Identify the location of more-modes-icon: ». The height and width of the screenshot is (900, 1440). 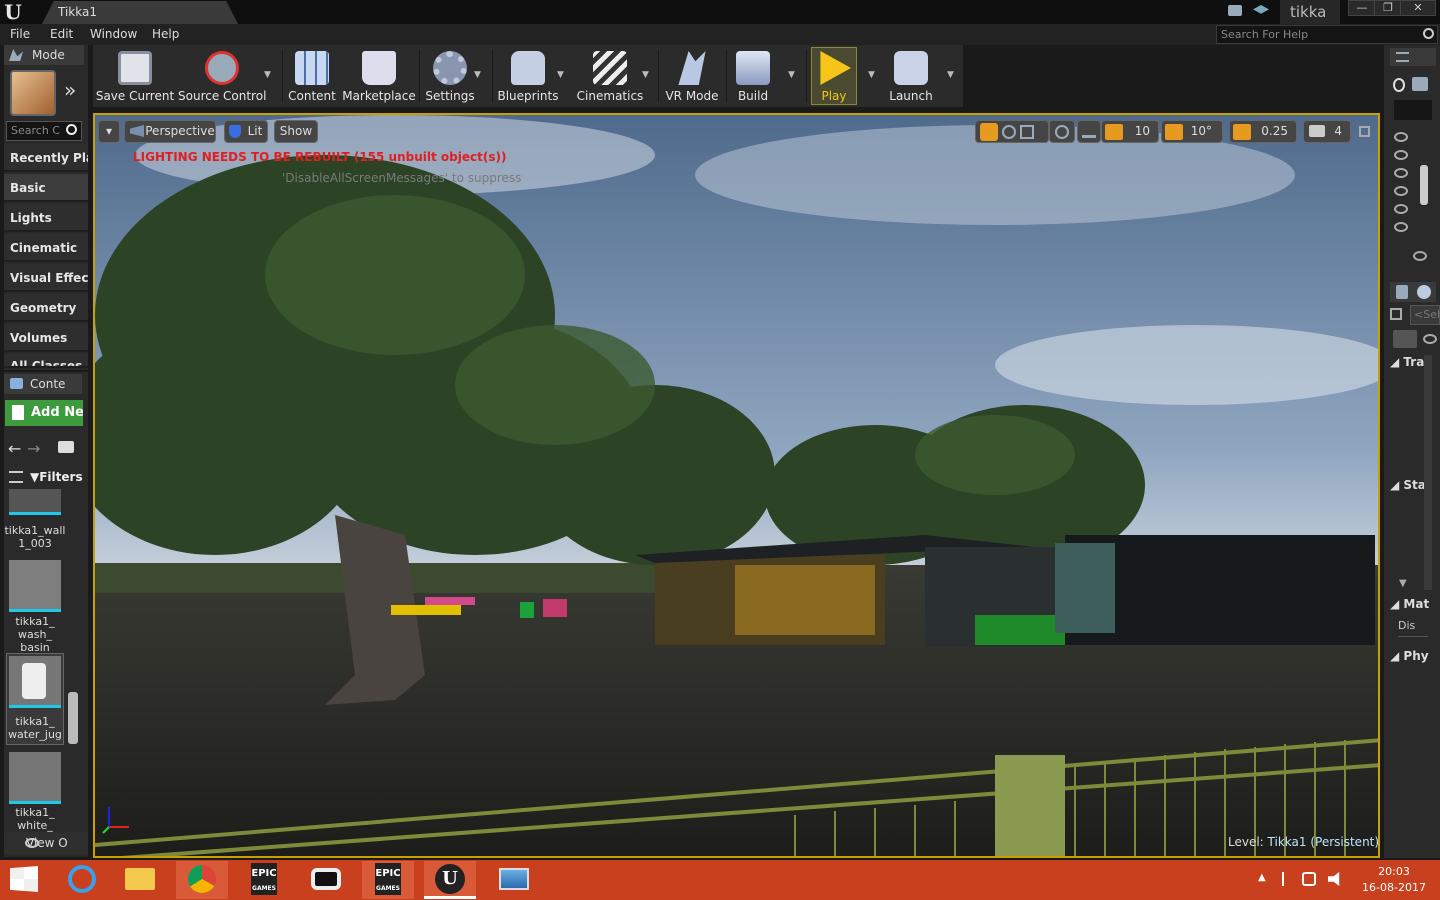
(70, 90).